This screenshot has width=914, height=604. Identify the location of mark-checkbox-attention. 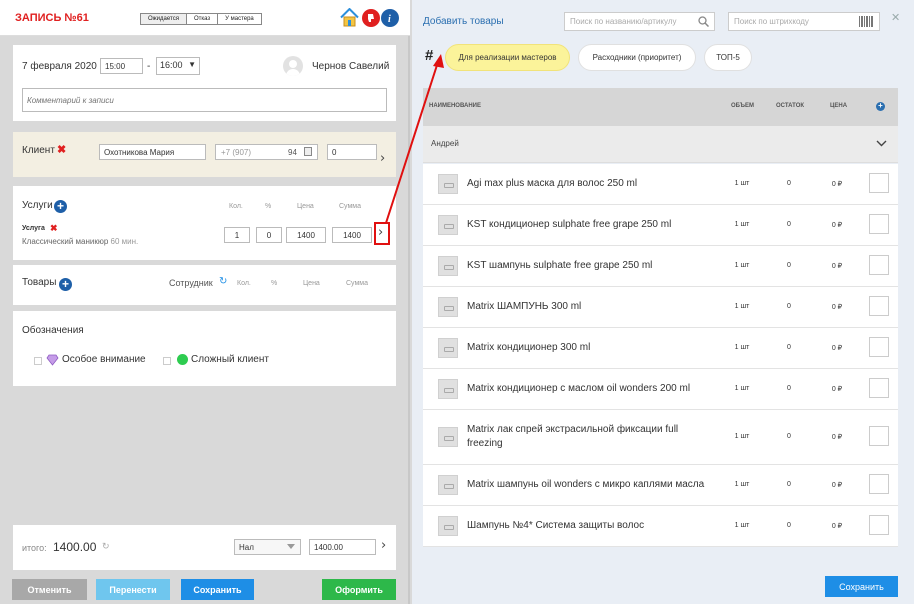
(38, 361).